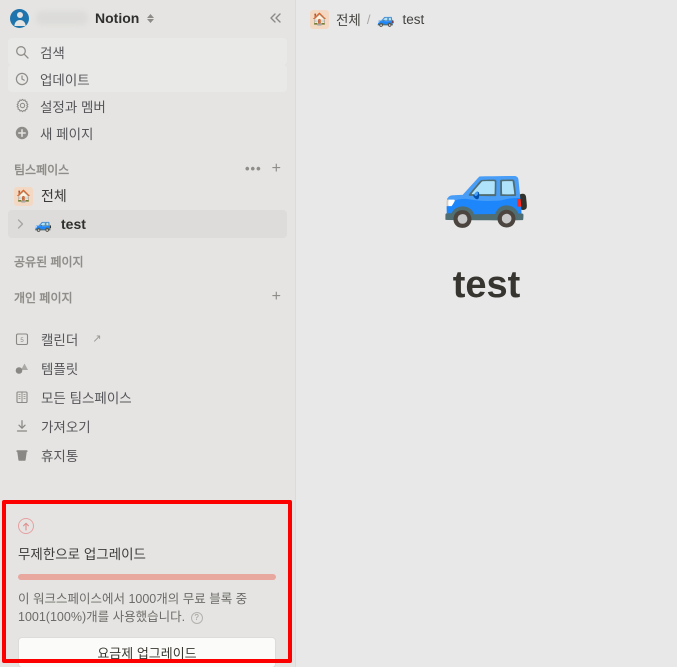  Describe the element at coordinates (19, 18) in the screenshot. I see `person-avatar-icon` at that location.